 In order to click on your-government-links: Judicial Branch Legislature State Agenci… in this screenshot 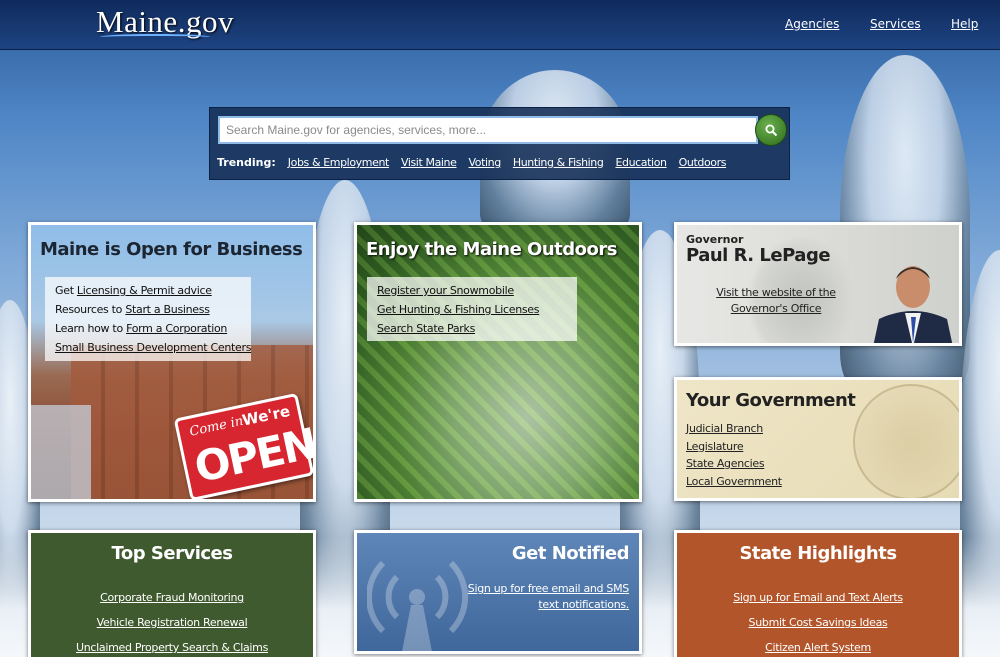, I will do `click(734, 455)`.